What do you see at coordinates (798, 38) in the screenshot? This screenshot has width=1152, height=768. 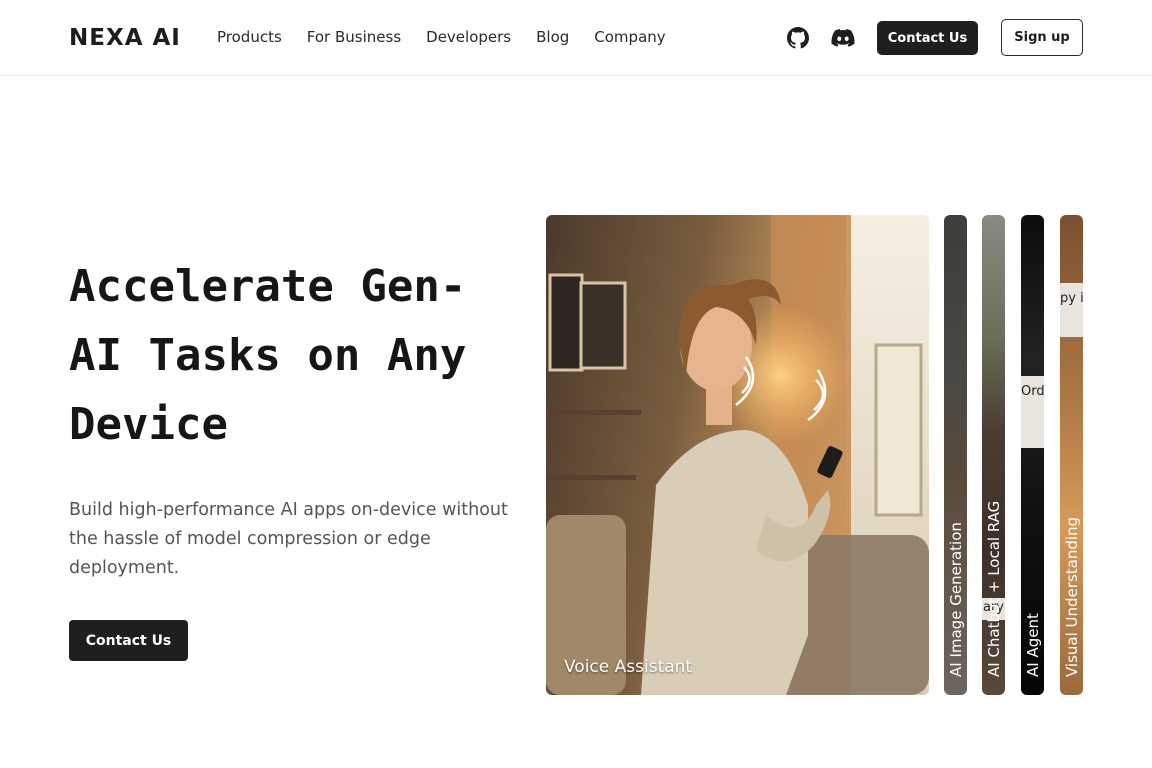 I see `github-icon` at bounding box center [798, 38].